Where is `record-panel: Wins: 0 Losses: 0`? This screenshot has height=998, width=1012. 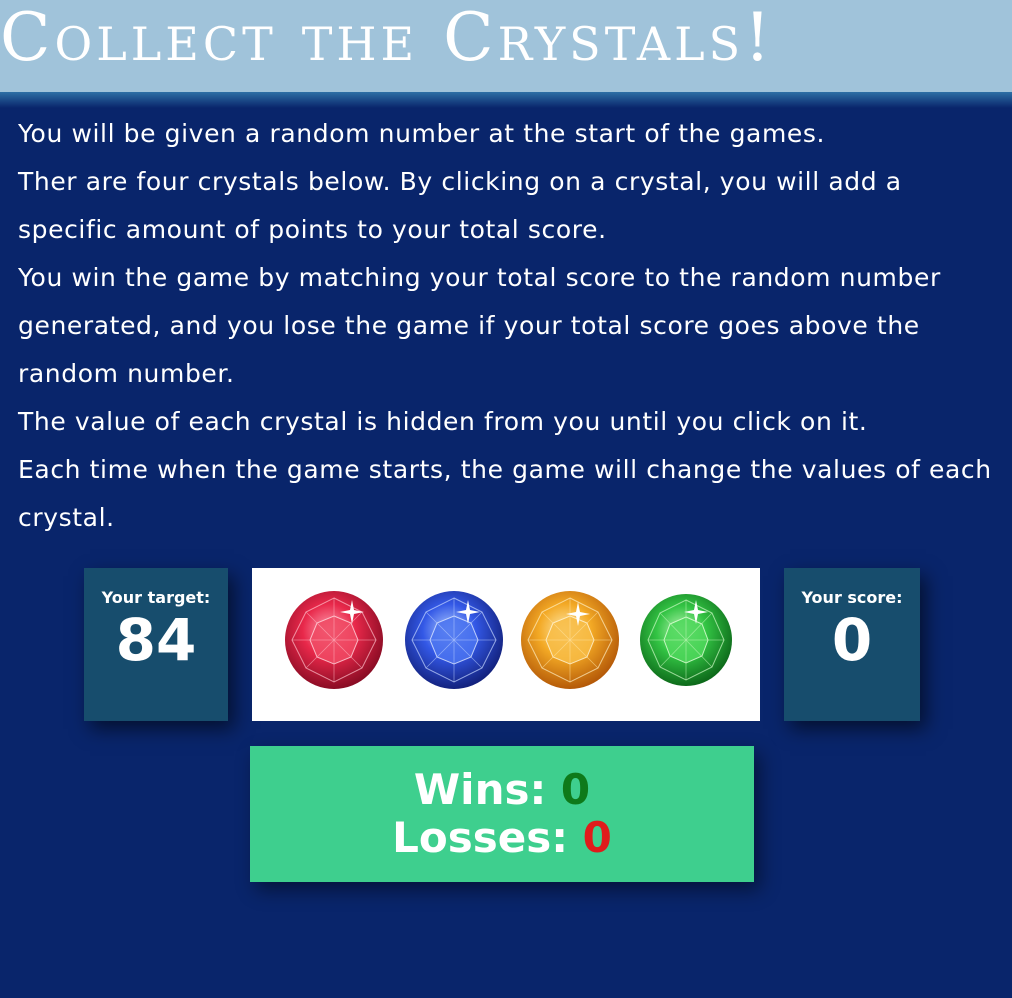 record-panel: Wins: 0 Losses: 0 is located at coordinates (502, 814).